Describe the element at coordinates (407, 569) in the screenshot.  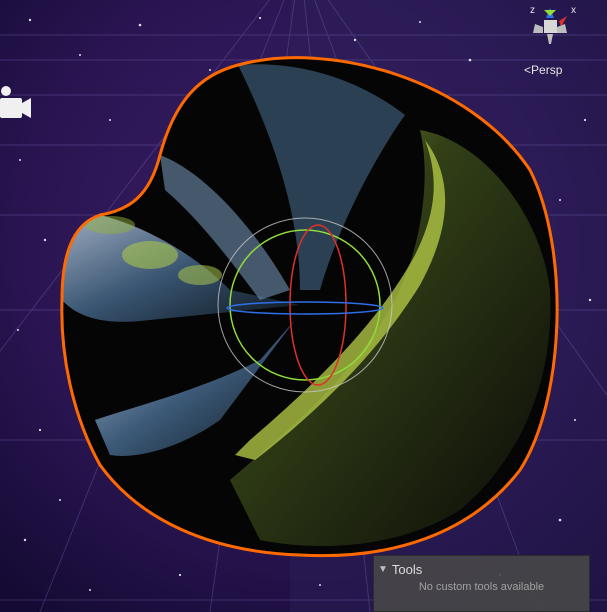
I see `tools-panel-title: Tools` at that location.